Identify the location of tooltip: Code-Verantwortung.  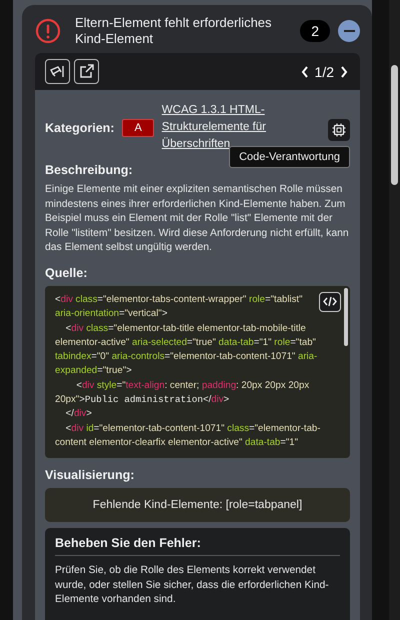
(289, 157).